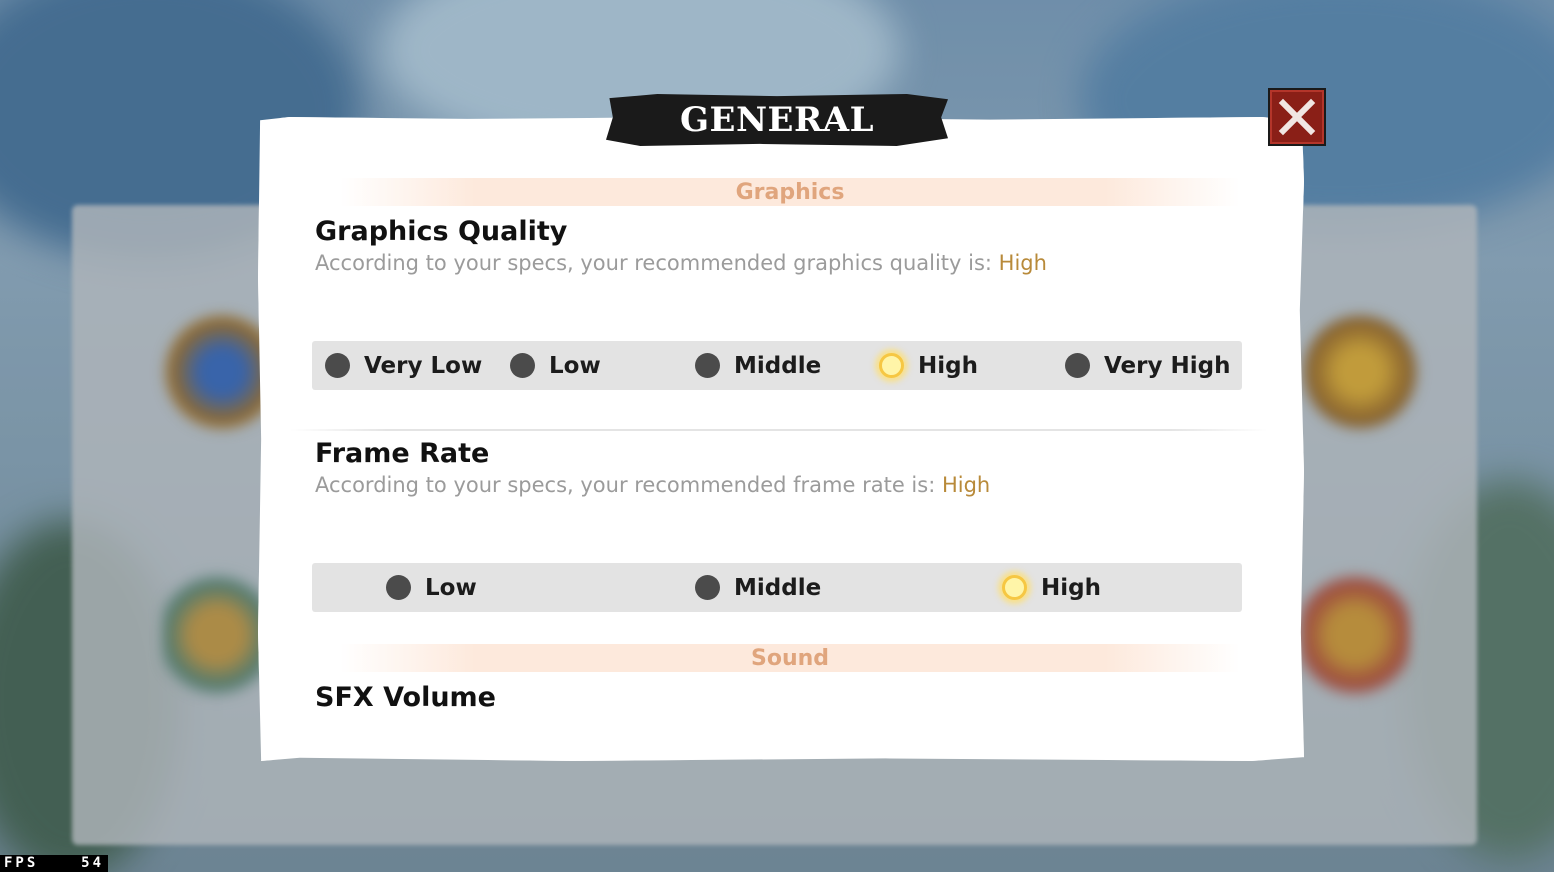 The image size is (1554, 872). Describe the element at coordinates (21, 863) in the screenshot. I see `fps-label: FPS` at that location.